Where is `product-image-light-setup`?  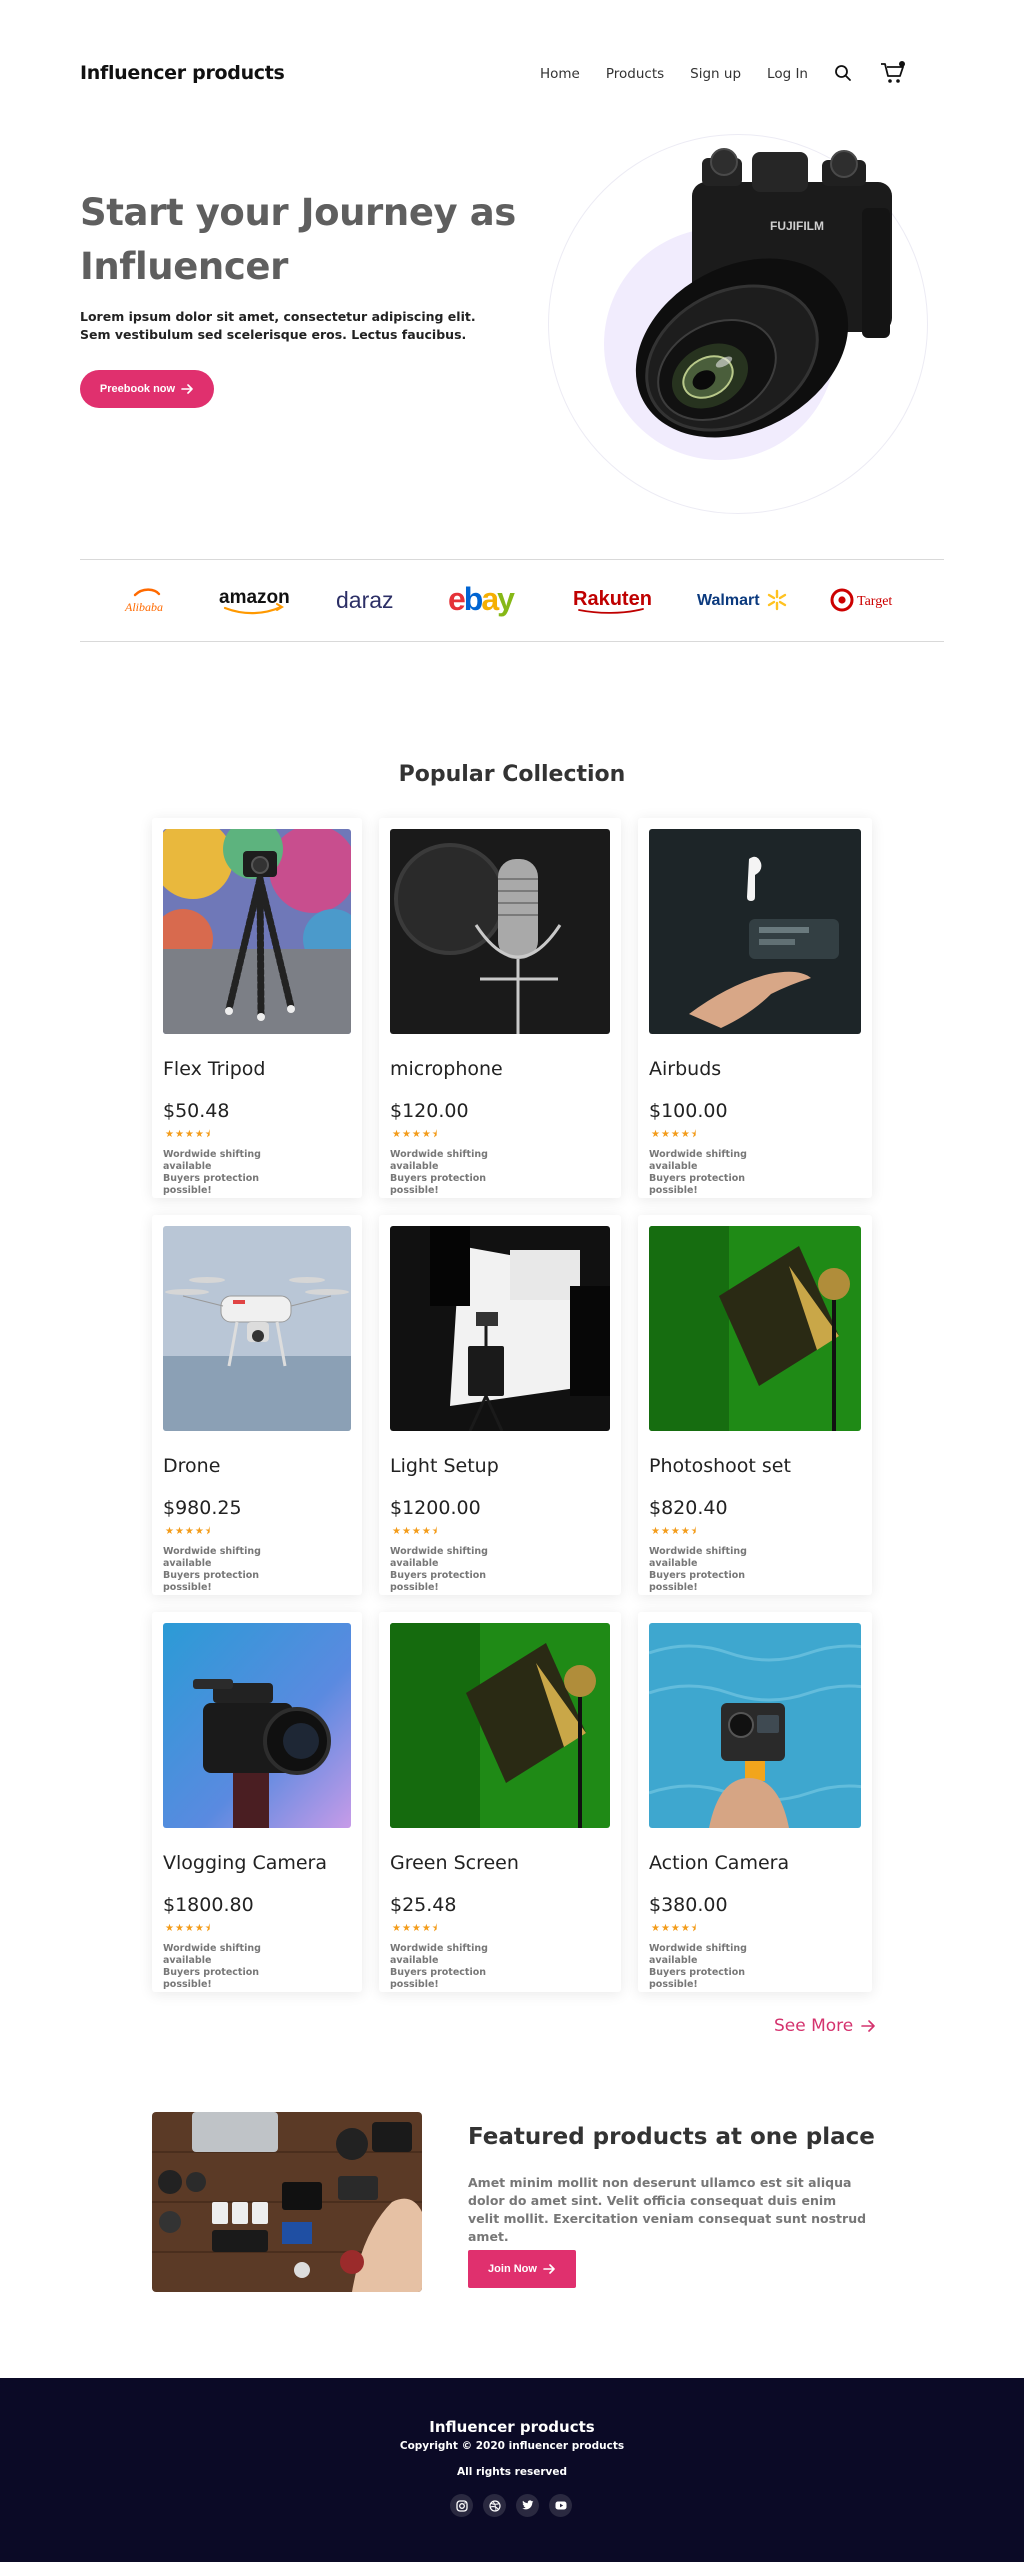 product-image-light-setup is located at coordinates (500, 1328).